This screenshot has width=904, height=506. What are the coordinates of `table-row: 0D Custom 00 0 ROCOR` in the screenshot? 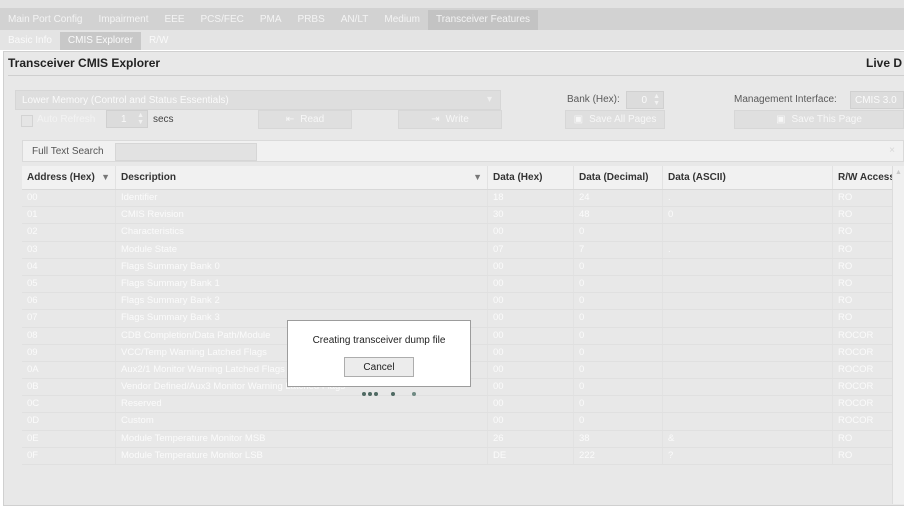 It's located at (463, 422).